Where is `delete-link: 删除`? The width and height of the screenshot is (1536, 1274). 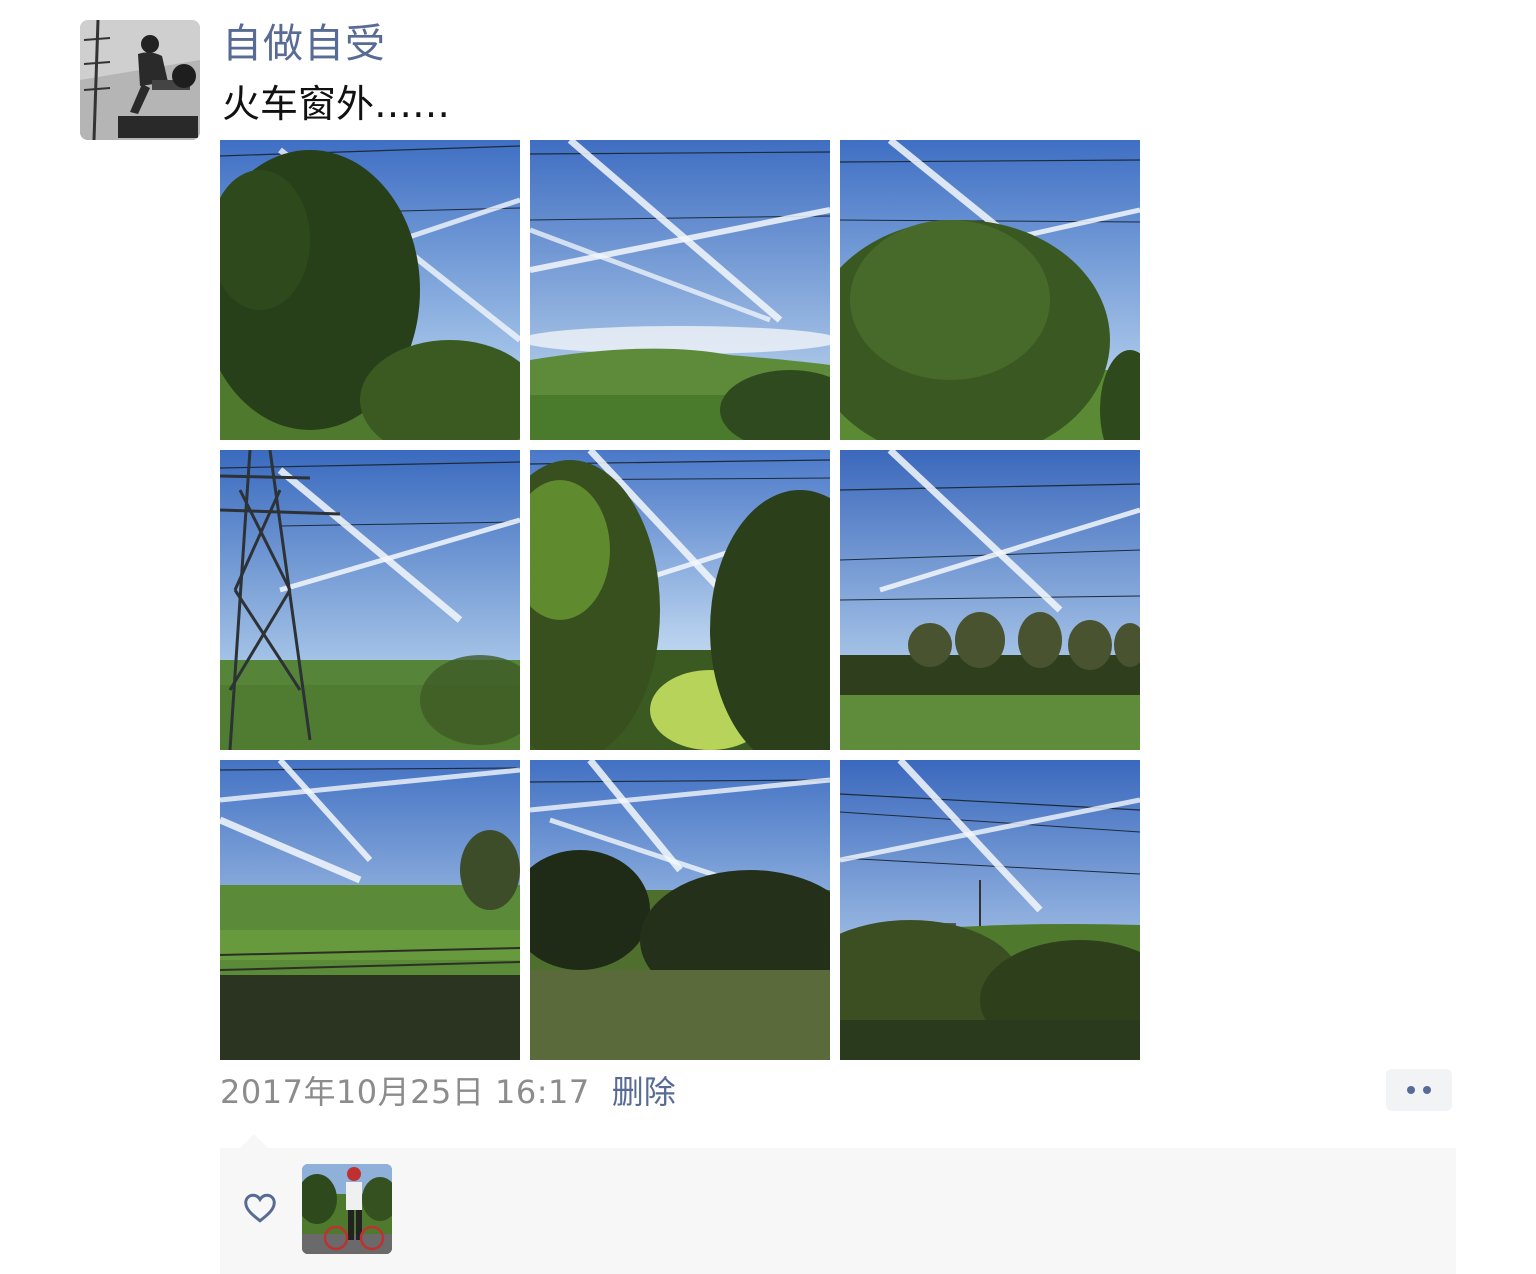 delete-link: 删除 is located at coordinates (644, 1090).